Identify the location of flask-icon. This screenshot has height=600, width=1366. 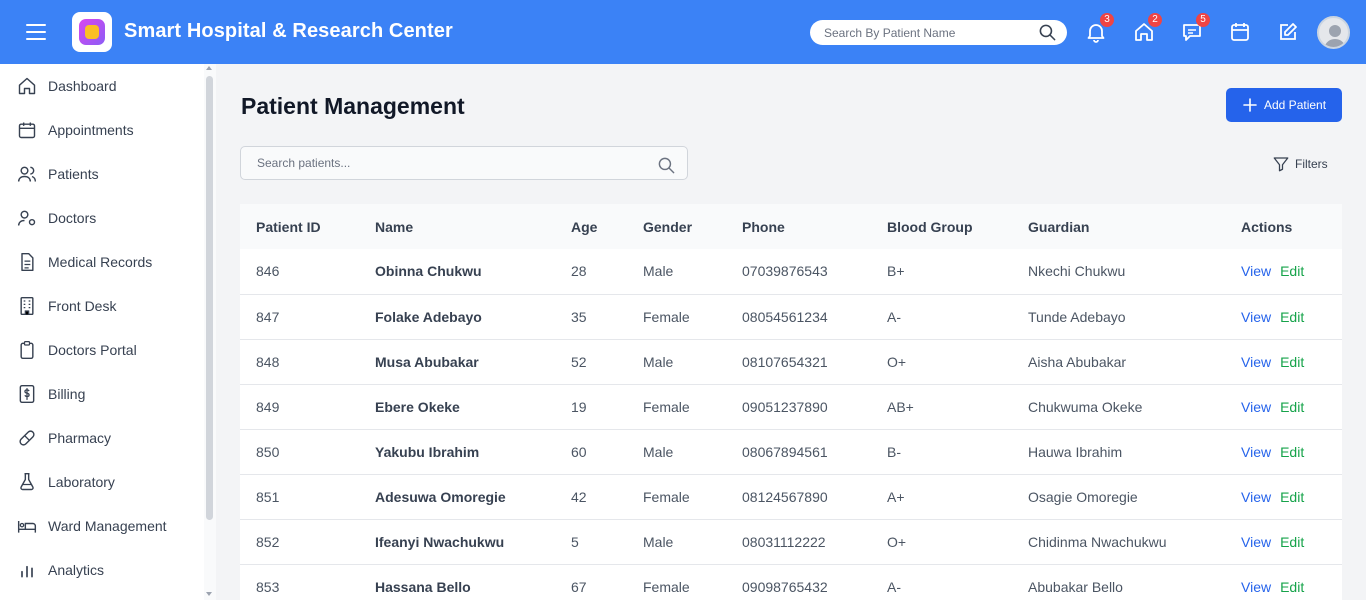
(27, 481).